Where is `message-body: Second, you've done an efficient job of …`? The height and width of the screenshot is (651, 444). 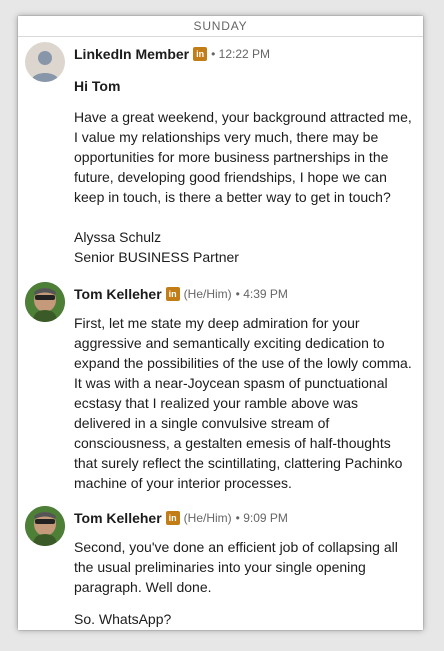
message-body: Second, you've done an efficient job of … is located at coordinates (244, 583).